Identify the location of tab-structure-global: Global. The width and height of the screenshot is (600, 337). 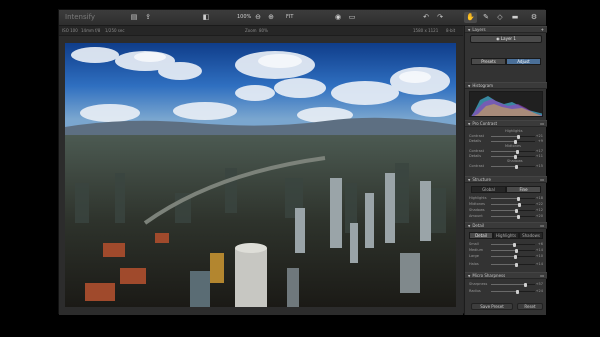
(488, 189).